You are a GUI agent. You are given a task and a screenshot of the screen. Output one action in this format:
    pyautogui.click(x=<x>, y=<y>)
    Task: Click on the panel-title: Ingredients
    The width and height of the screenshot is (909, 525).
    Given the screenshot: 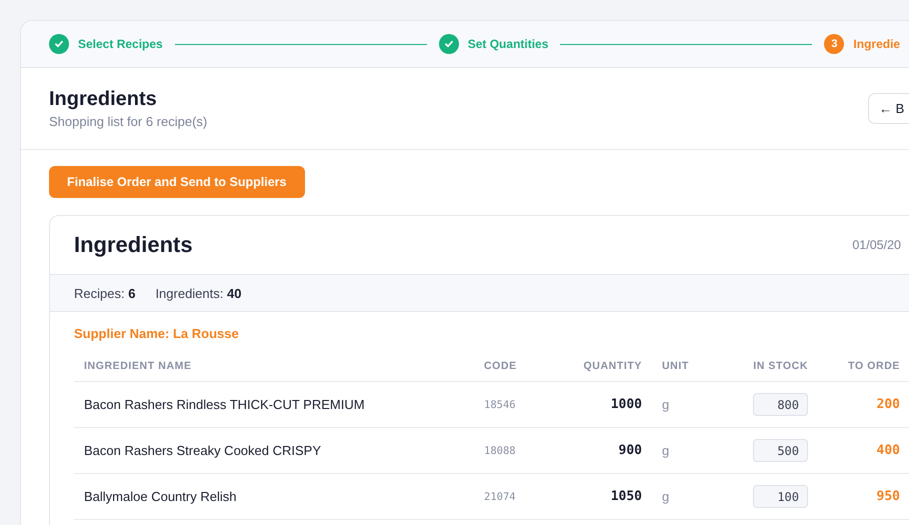 What is the action you would take?
    pyautogui.click(x=133, y=245)
    